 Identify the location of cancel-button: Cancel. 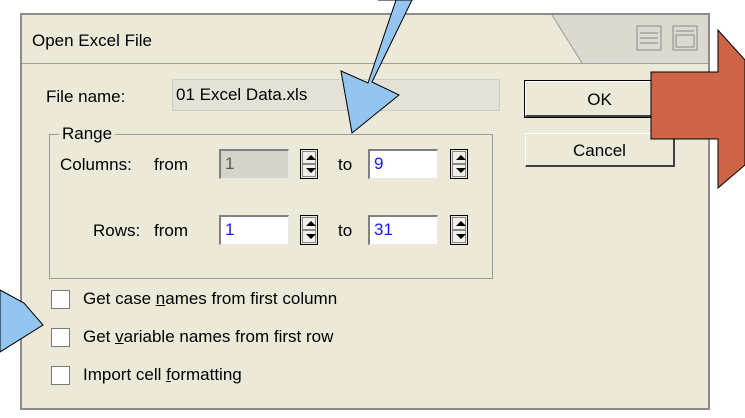
(600, 150).